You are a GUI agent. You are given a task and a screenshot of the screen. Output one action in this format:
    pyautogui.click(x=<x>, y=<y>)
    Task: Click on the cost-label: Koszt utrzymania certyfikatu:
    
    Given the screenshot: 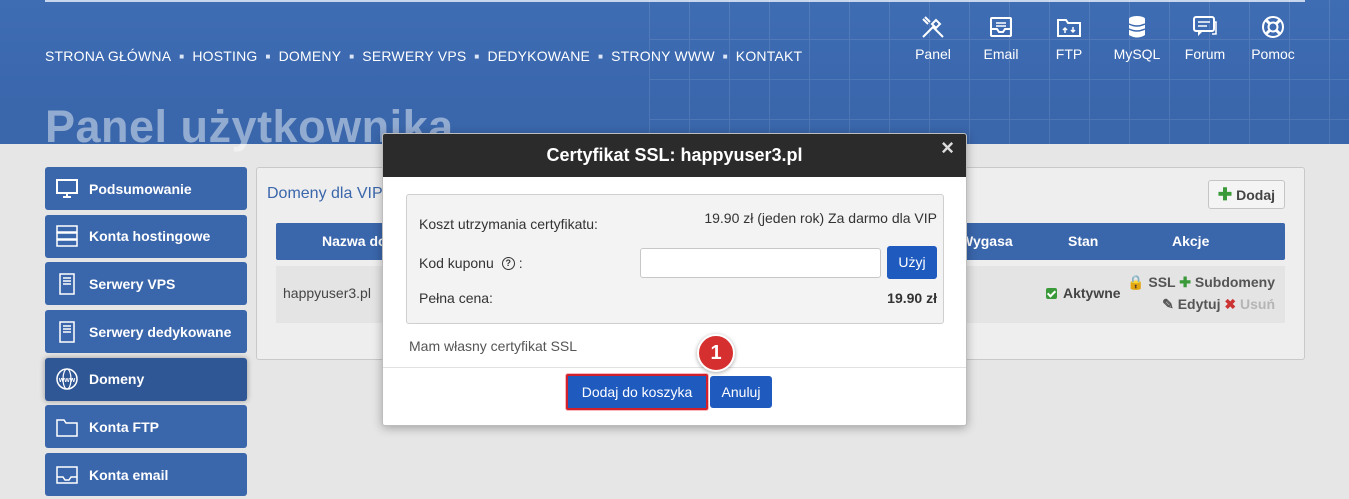 What is the action you would take?
    pyautogui.click(x=508, y=224)
    